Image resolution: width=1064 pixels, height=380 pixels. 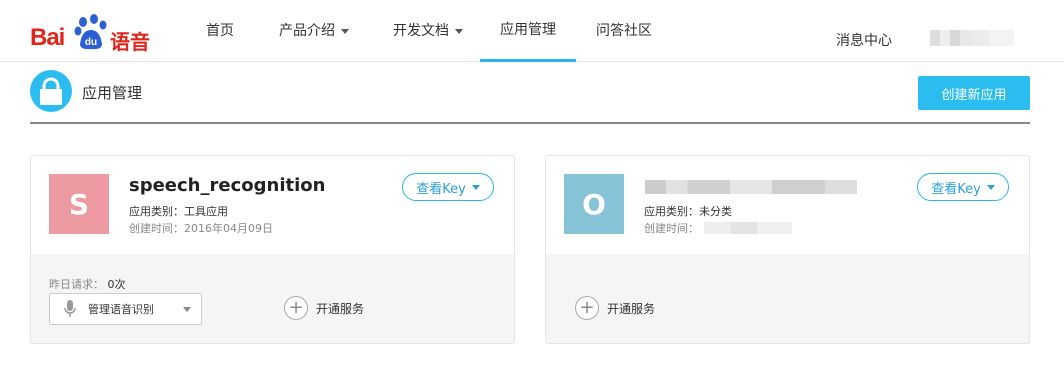 I want to click on app-avatar: S, so click(x=79, y=204).